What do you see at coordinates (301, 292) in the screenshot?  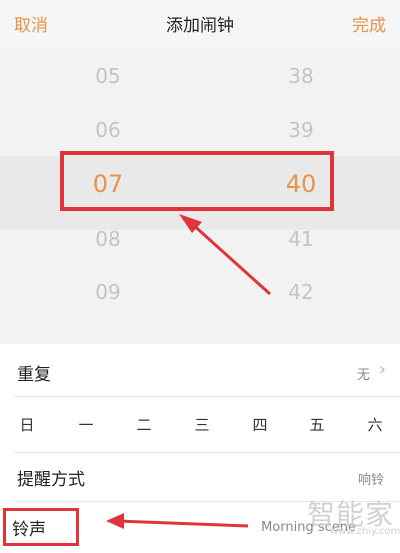 I see `minute-option: 42` at bounding box center [301, 292].